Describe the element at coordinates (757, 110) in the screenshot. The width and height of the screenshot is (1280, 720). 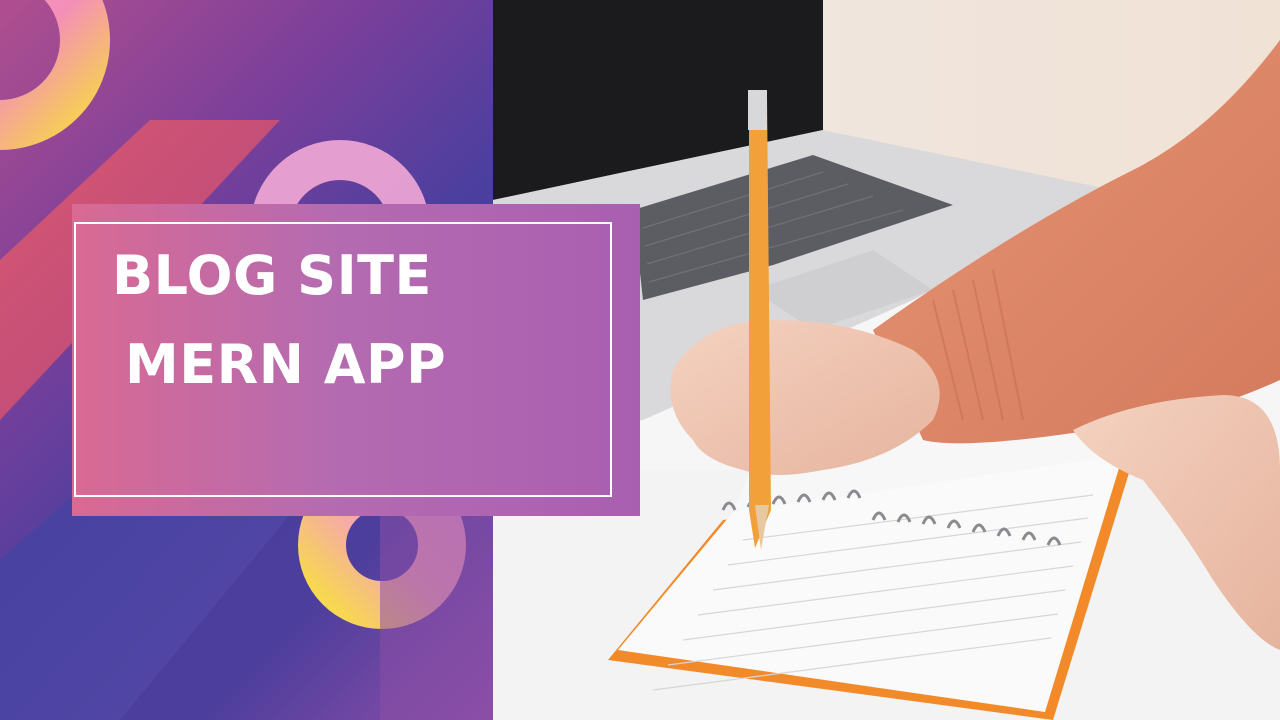
I see `pencil-eraser` at that location.